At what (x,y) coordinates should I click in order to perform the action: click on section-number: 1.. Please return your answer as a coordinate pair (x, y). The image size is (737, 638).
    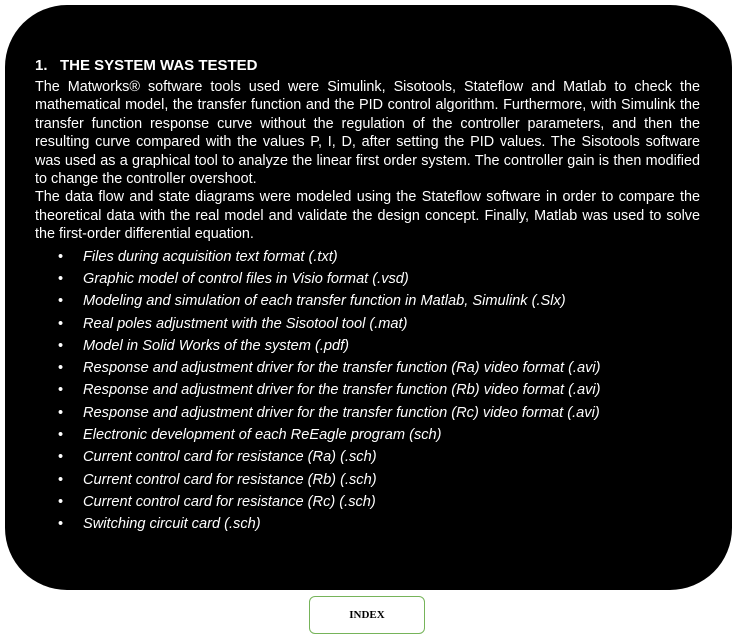
    Looking at the image, I should click on (41, 65).